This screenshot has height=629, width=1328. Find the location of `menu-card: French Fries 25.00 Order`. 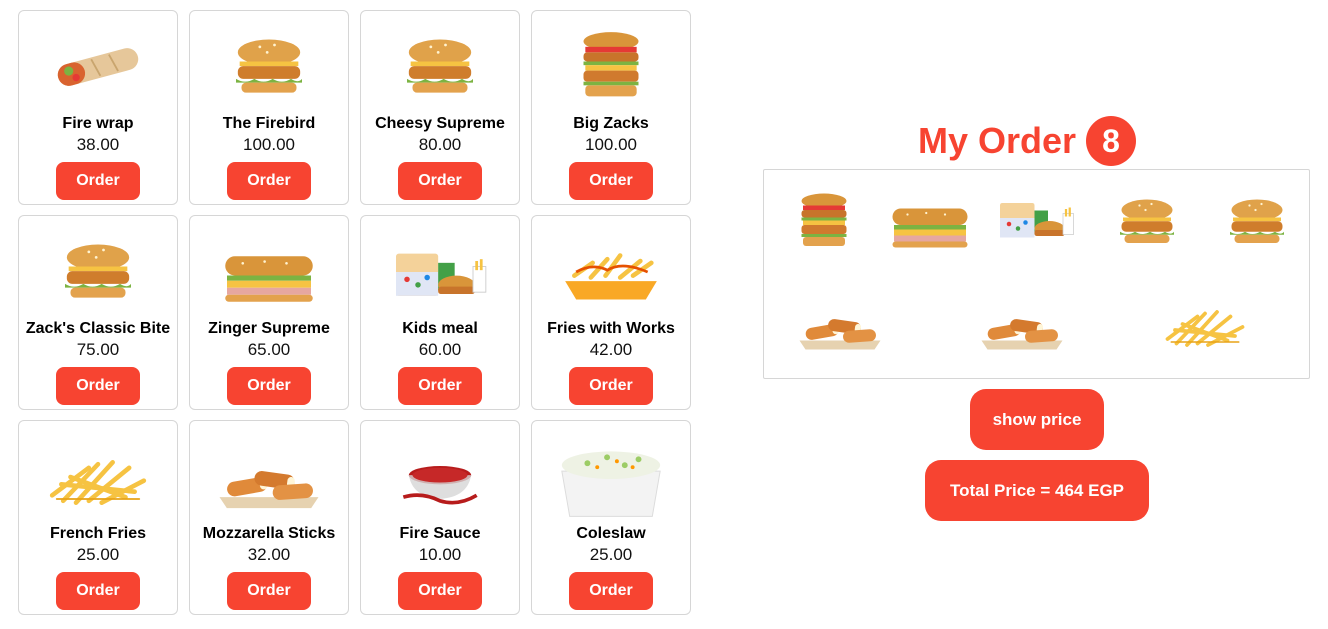

menu-card: French Fries 25.00 Order is located at coordinates (98, 517).